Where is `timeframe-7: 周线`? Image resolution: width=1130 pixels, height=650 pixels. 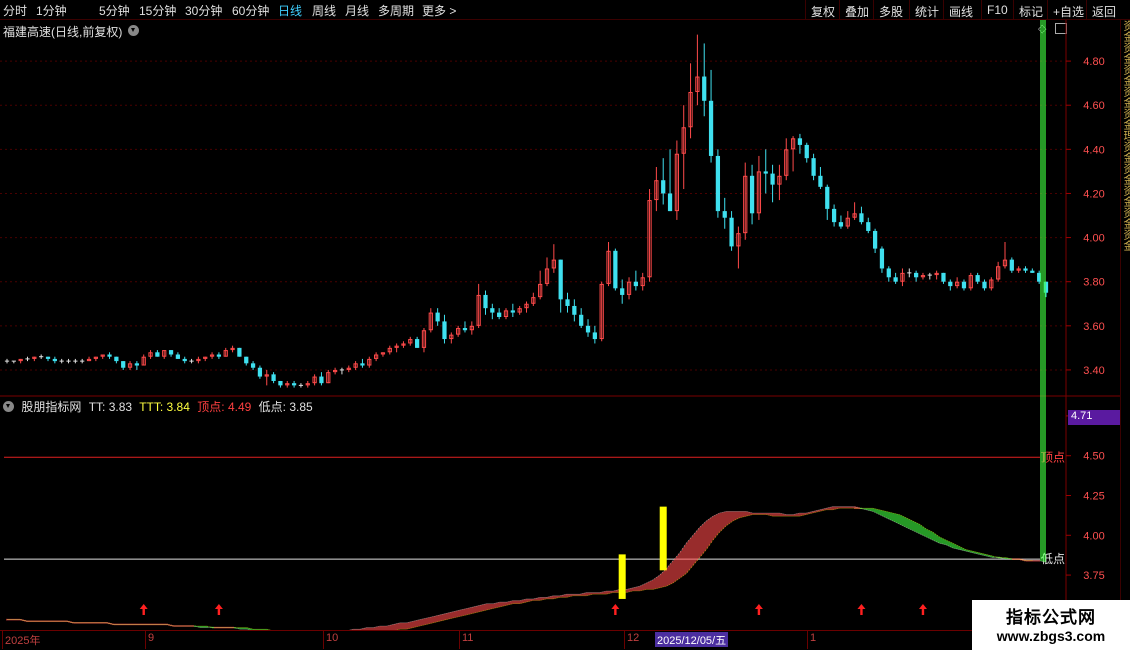 timeframe-7: 周线 is located at coordinates (324, 10).